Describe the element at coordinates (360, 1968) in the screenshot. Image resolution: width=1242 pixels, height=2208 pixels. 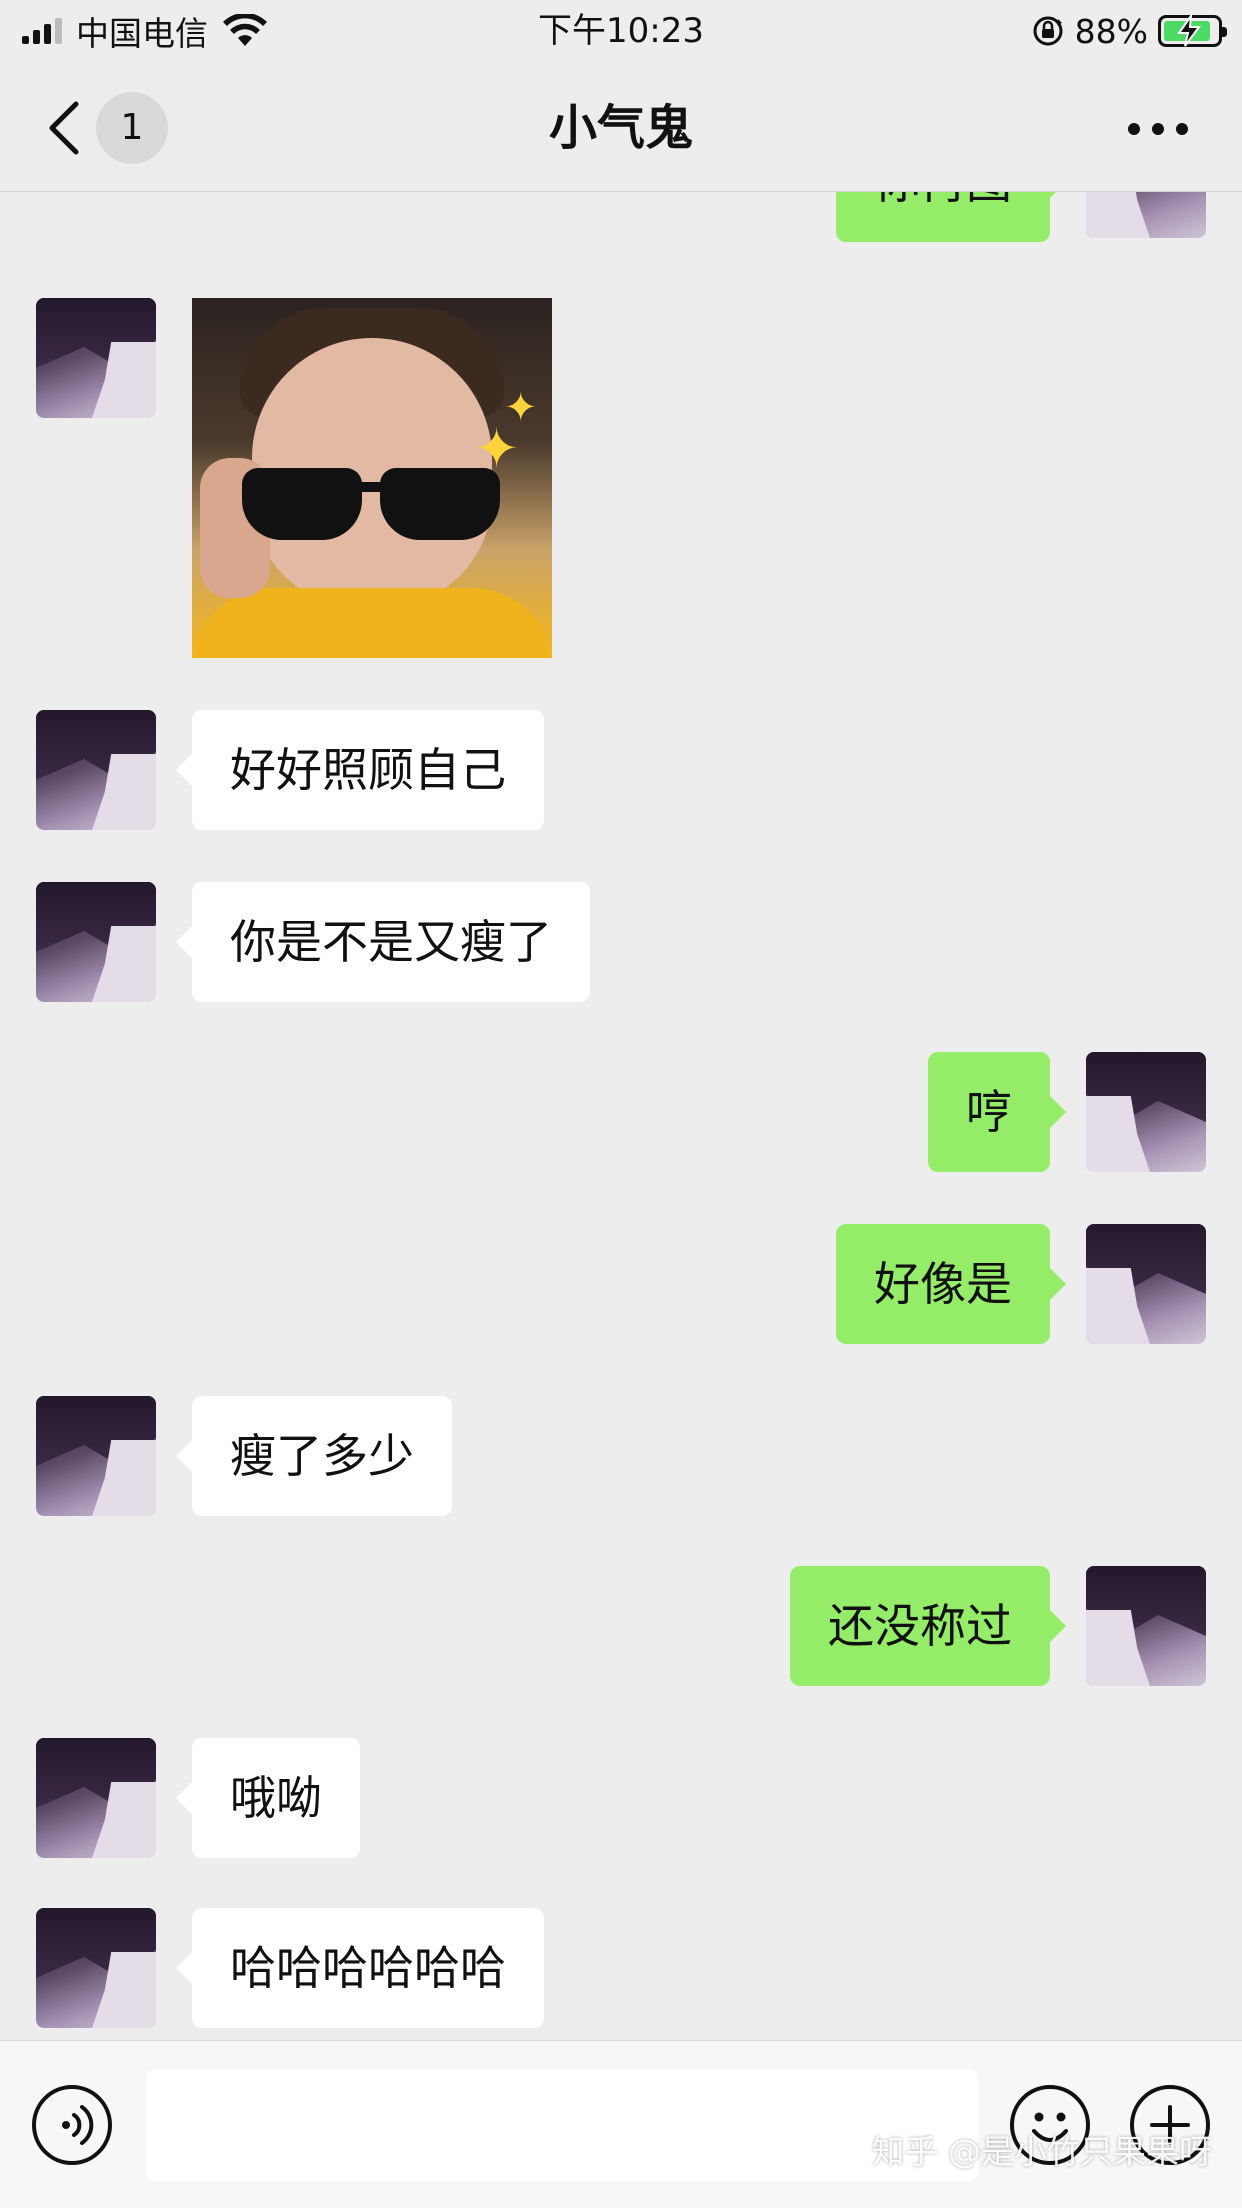
I see `message-bubble-received: 哈哈哈哈哈哈` at that location.